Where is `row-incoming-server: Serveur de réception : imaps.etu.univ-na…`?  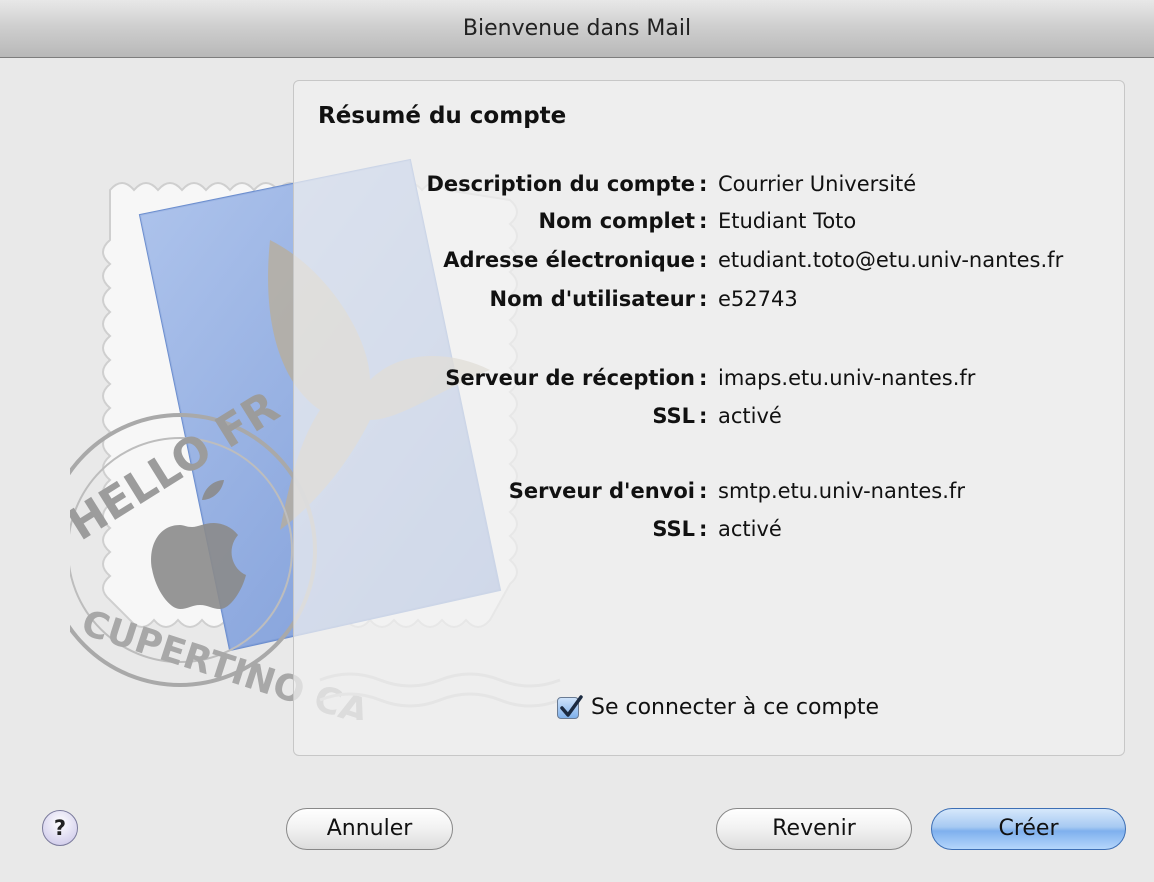 row-incoming-server: Serveur de réception : imaps.etu.univ-na… is located at coordinates (723, 383).